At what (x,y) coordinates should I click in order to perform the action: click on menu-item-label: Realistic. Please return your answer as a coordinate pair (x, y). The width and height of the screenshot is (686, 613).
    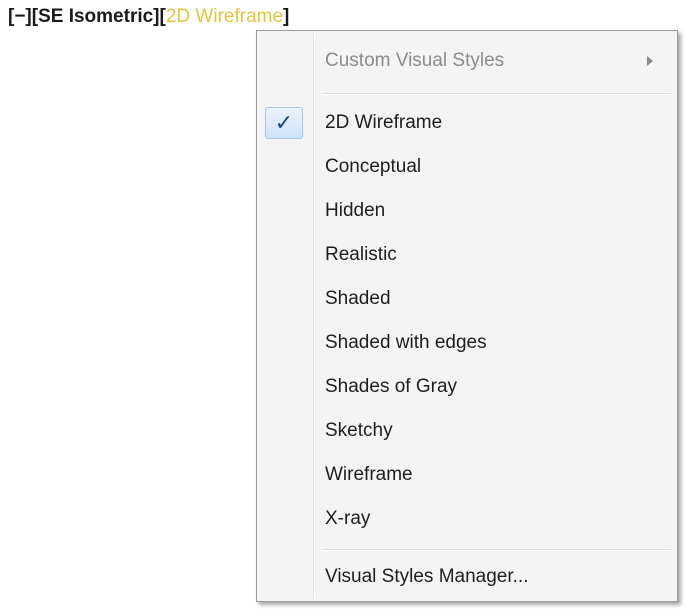
    Looking at the image, I should click on (361, 254).